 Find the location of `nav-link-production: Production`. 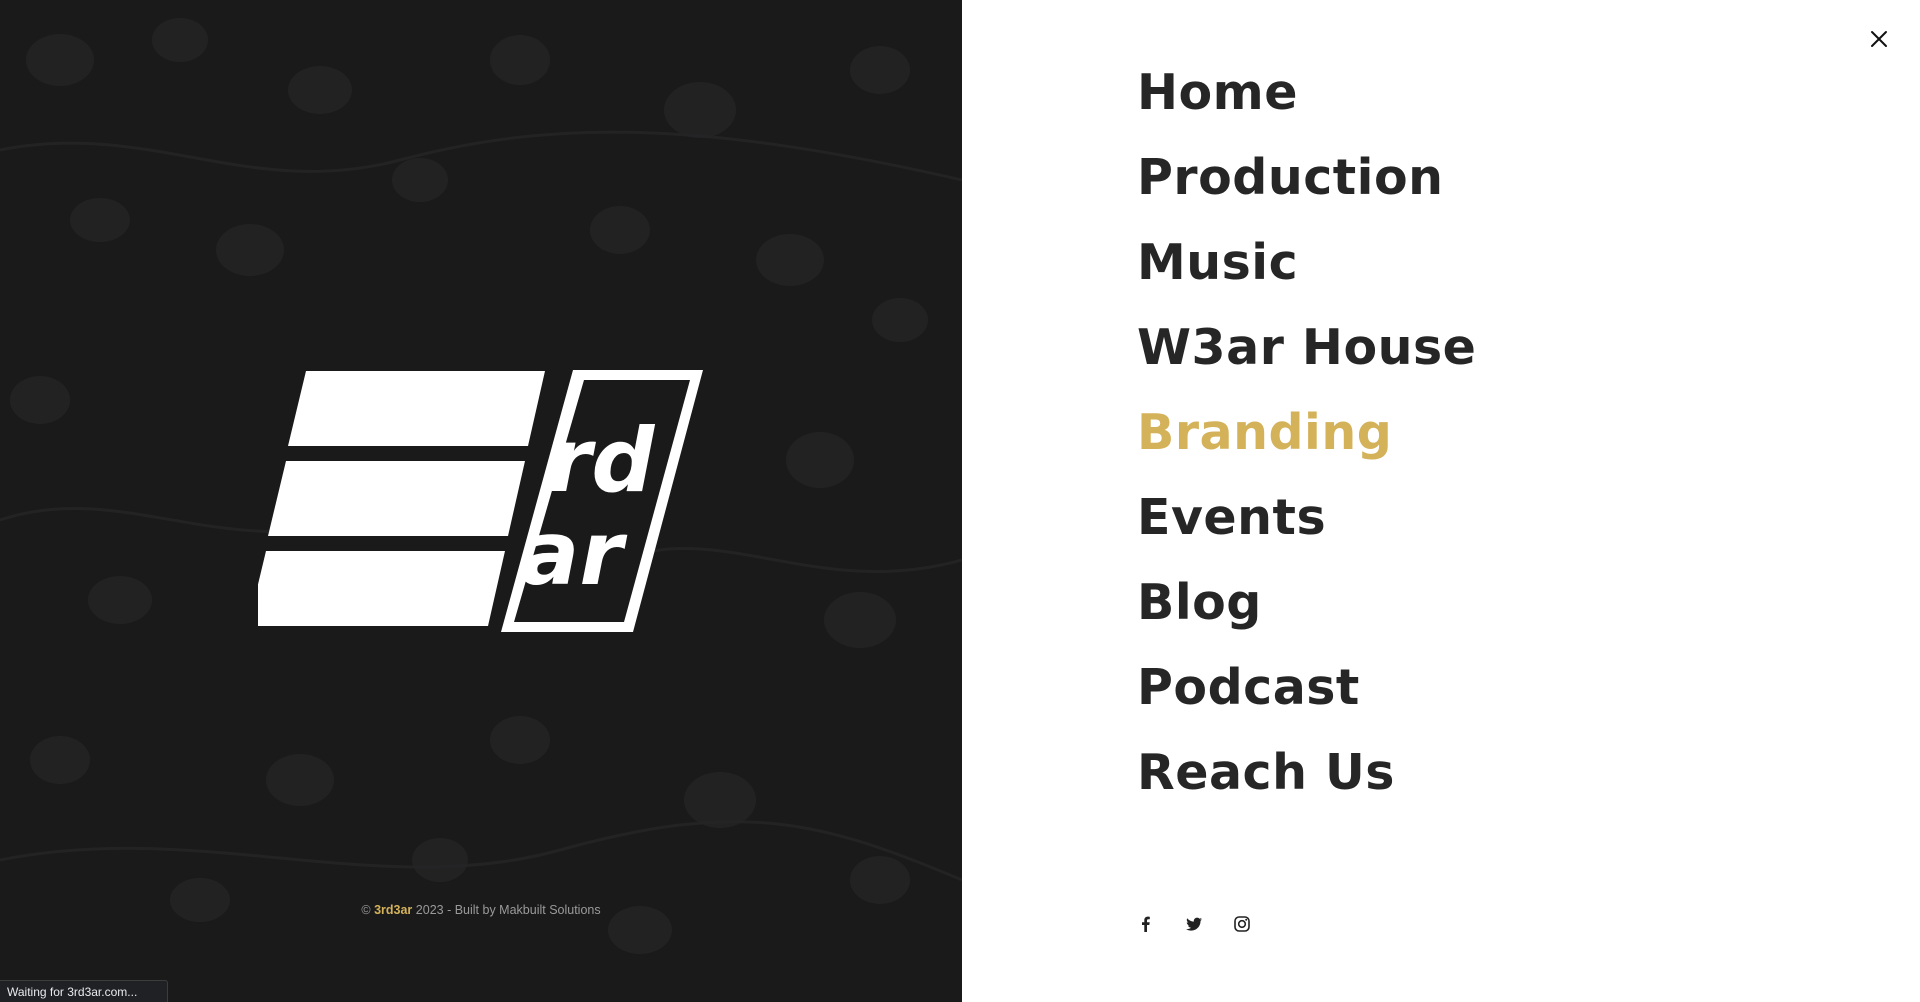

nav-link-production: Production is located at coordinates (1290, 177).